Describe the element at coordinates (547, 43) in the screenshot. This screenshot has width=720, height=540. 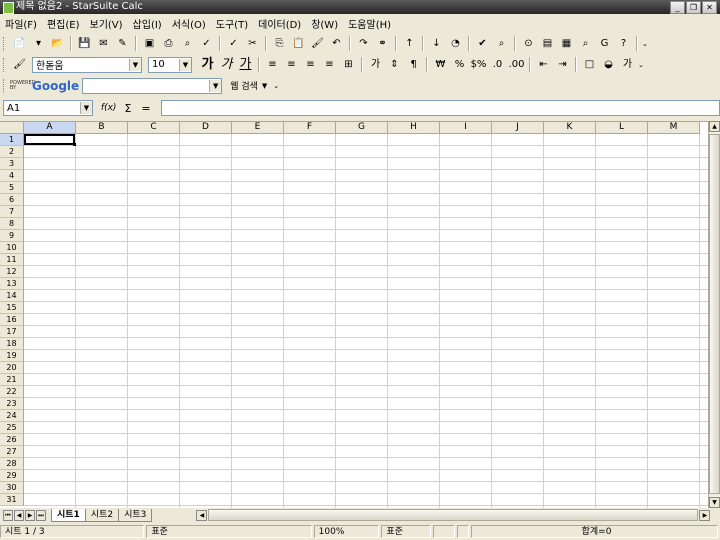
I see `gallery-icon: ▤` at that location.